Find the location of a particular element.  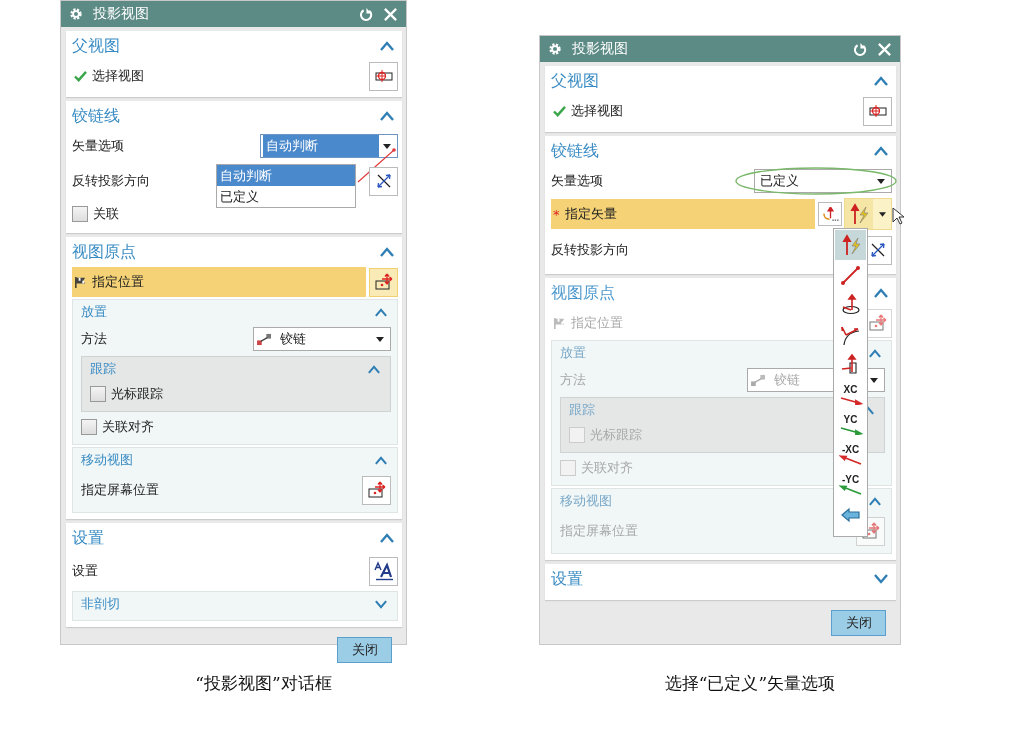

checkbox: 关联对齐 is located at coordinates (117, 427).